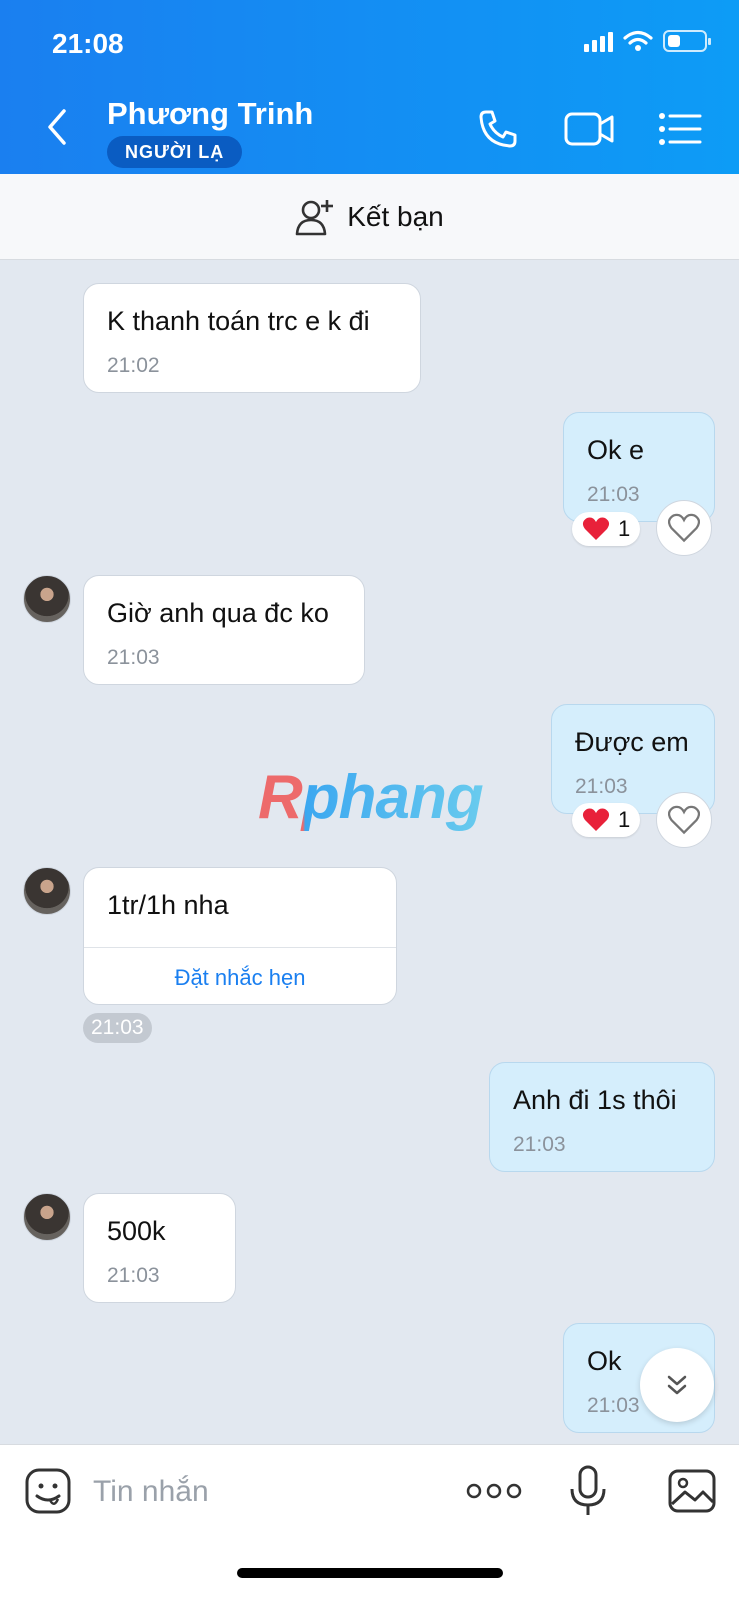 This screenshot has width=739, height=1600. I want to click on message-bubble-incoming: Giờ anh qua đc ko 21:03, so click(224, 630).